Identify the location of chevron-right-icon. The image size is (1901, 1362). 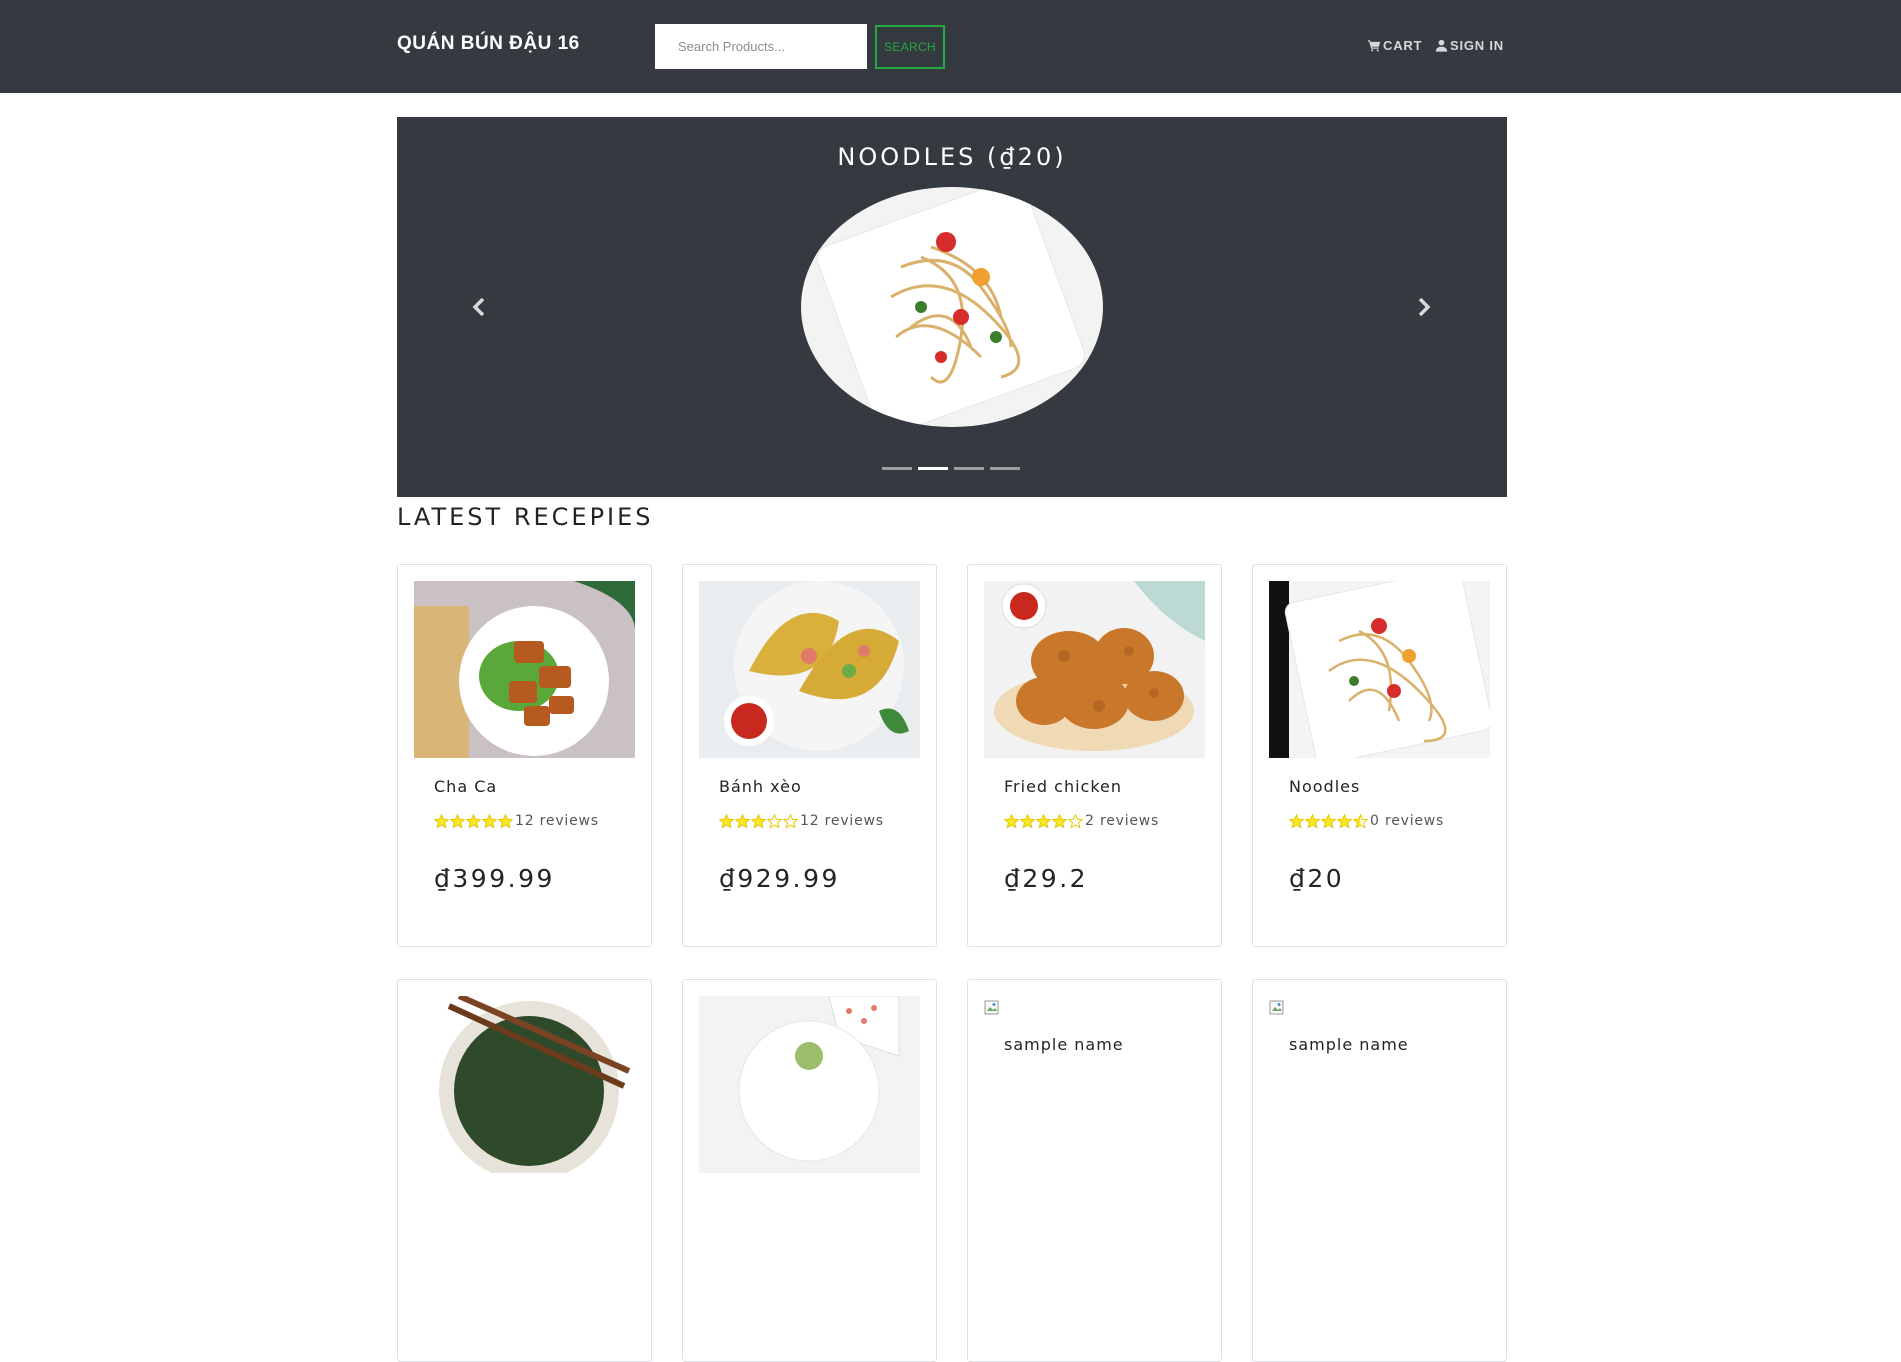
(1424, 307).